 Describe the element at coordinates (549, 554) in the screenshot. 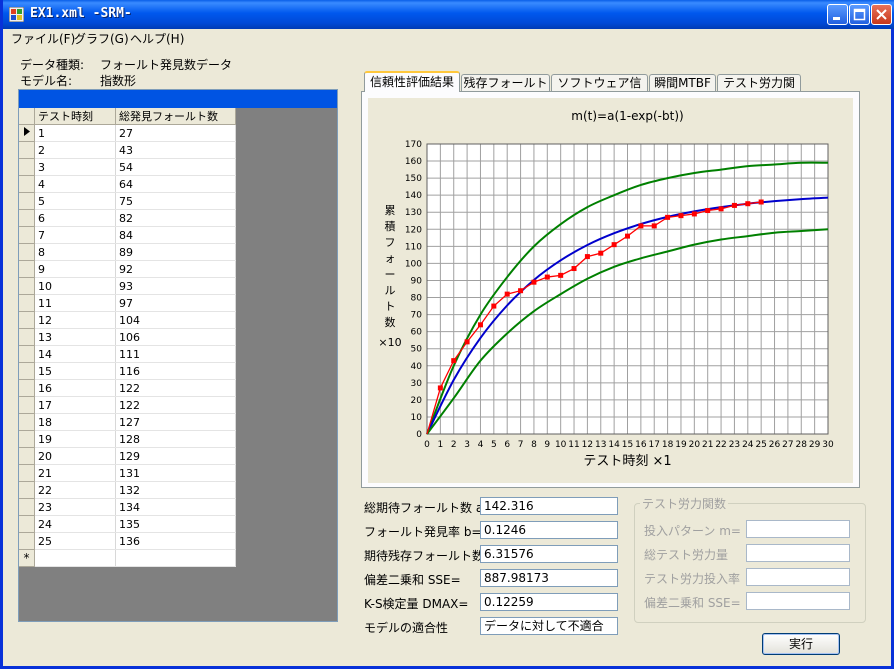

I see `result-value-field: 6.31576` at that location.